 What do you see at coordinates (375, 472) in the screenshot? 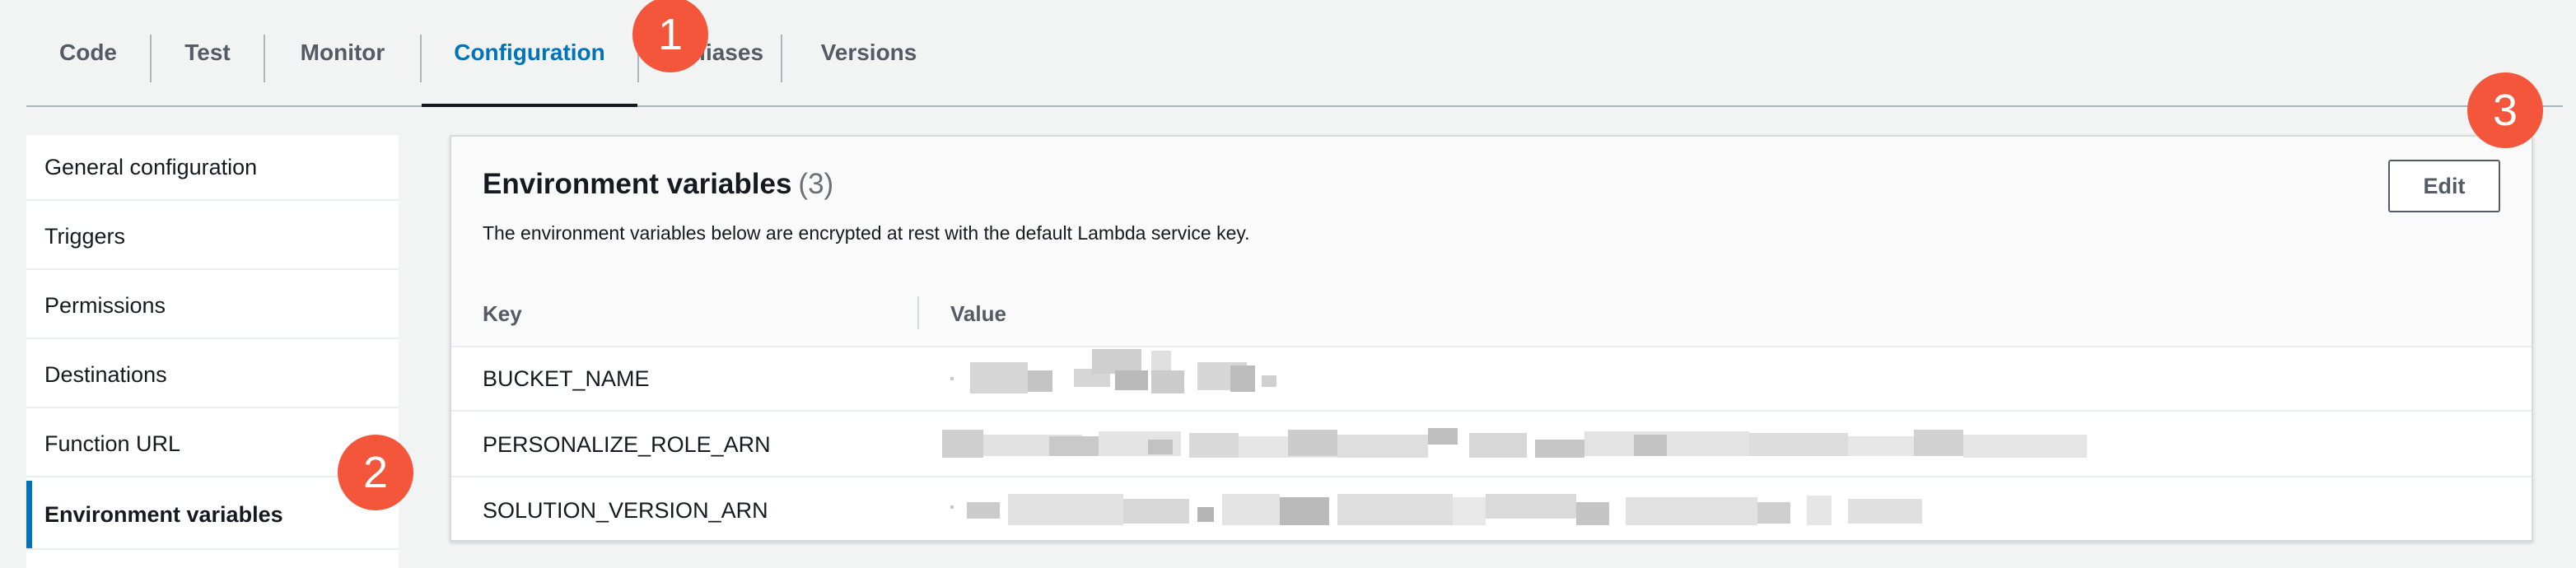
I see `callout-2-number: 2` at bounding box center [375, 472].